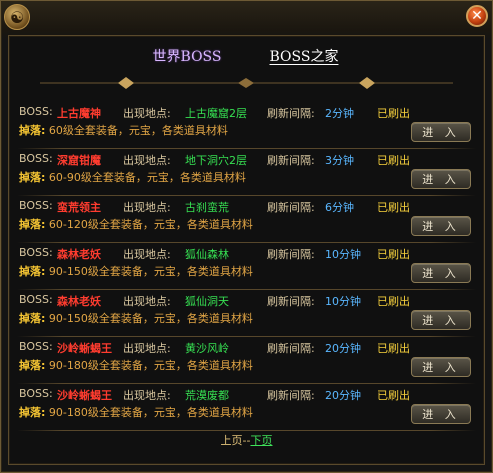  What do you see at coordinates (79, 113) in the screenshot?
I see `boss-name: 上古魔神` at bounding box center [79, 113].